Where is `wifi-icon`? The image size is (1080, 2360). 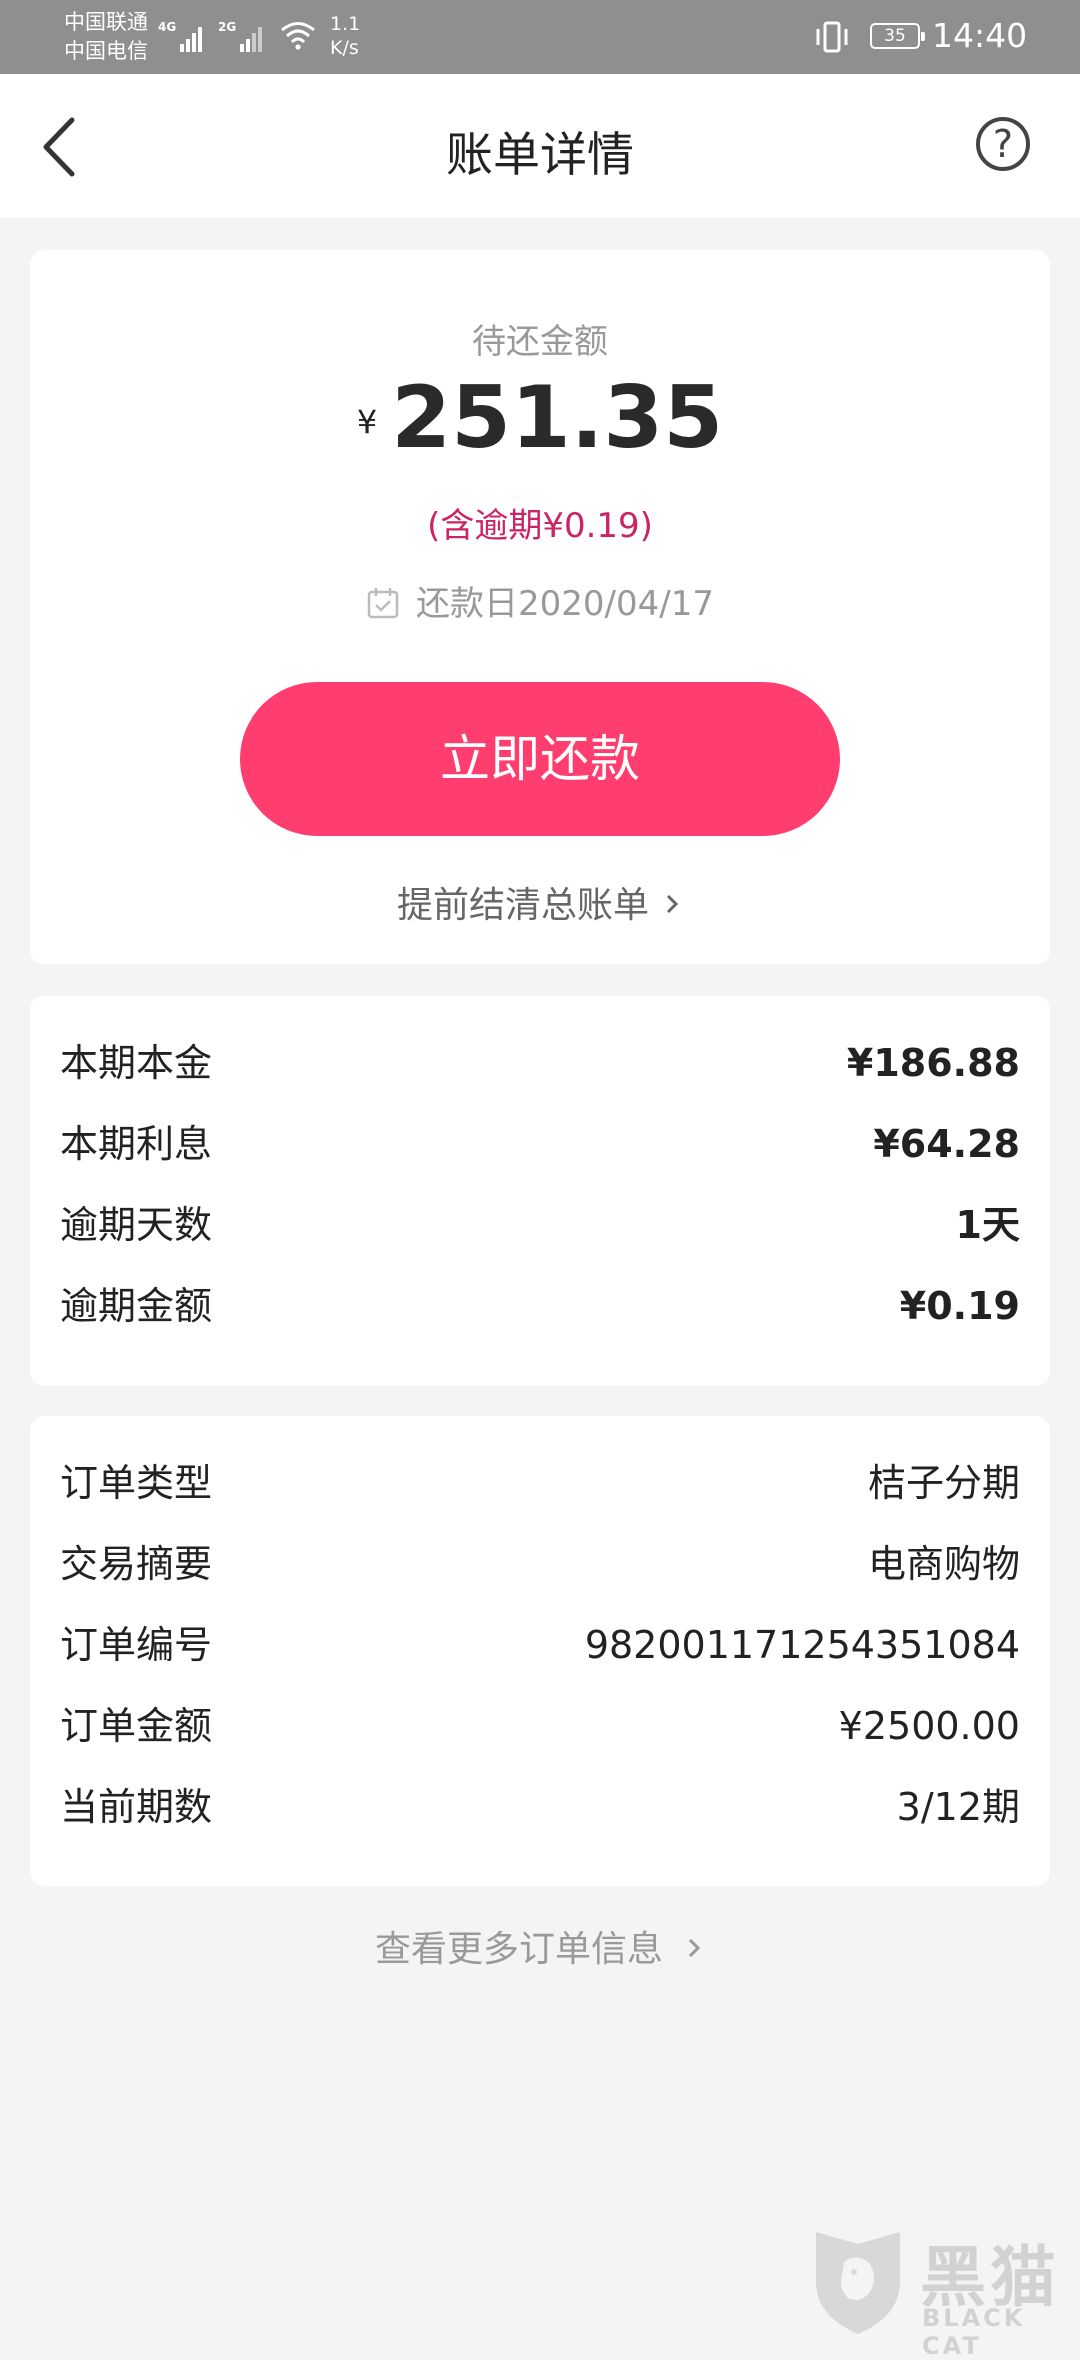 wifi-icon is located at coordinates (298, 36).